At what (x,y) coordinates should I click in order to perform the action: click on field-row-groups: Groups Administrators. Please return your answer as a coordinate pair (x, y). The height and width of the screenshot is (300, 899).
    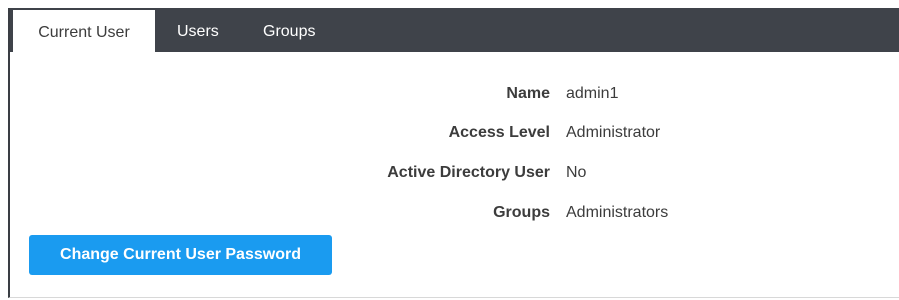
    Looking at the image, I should click on (454, 213).